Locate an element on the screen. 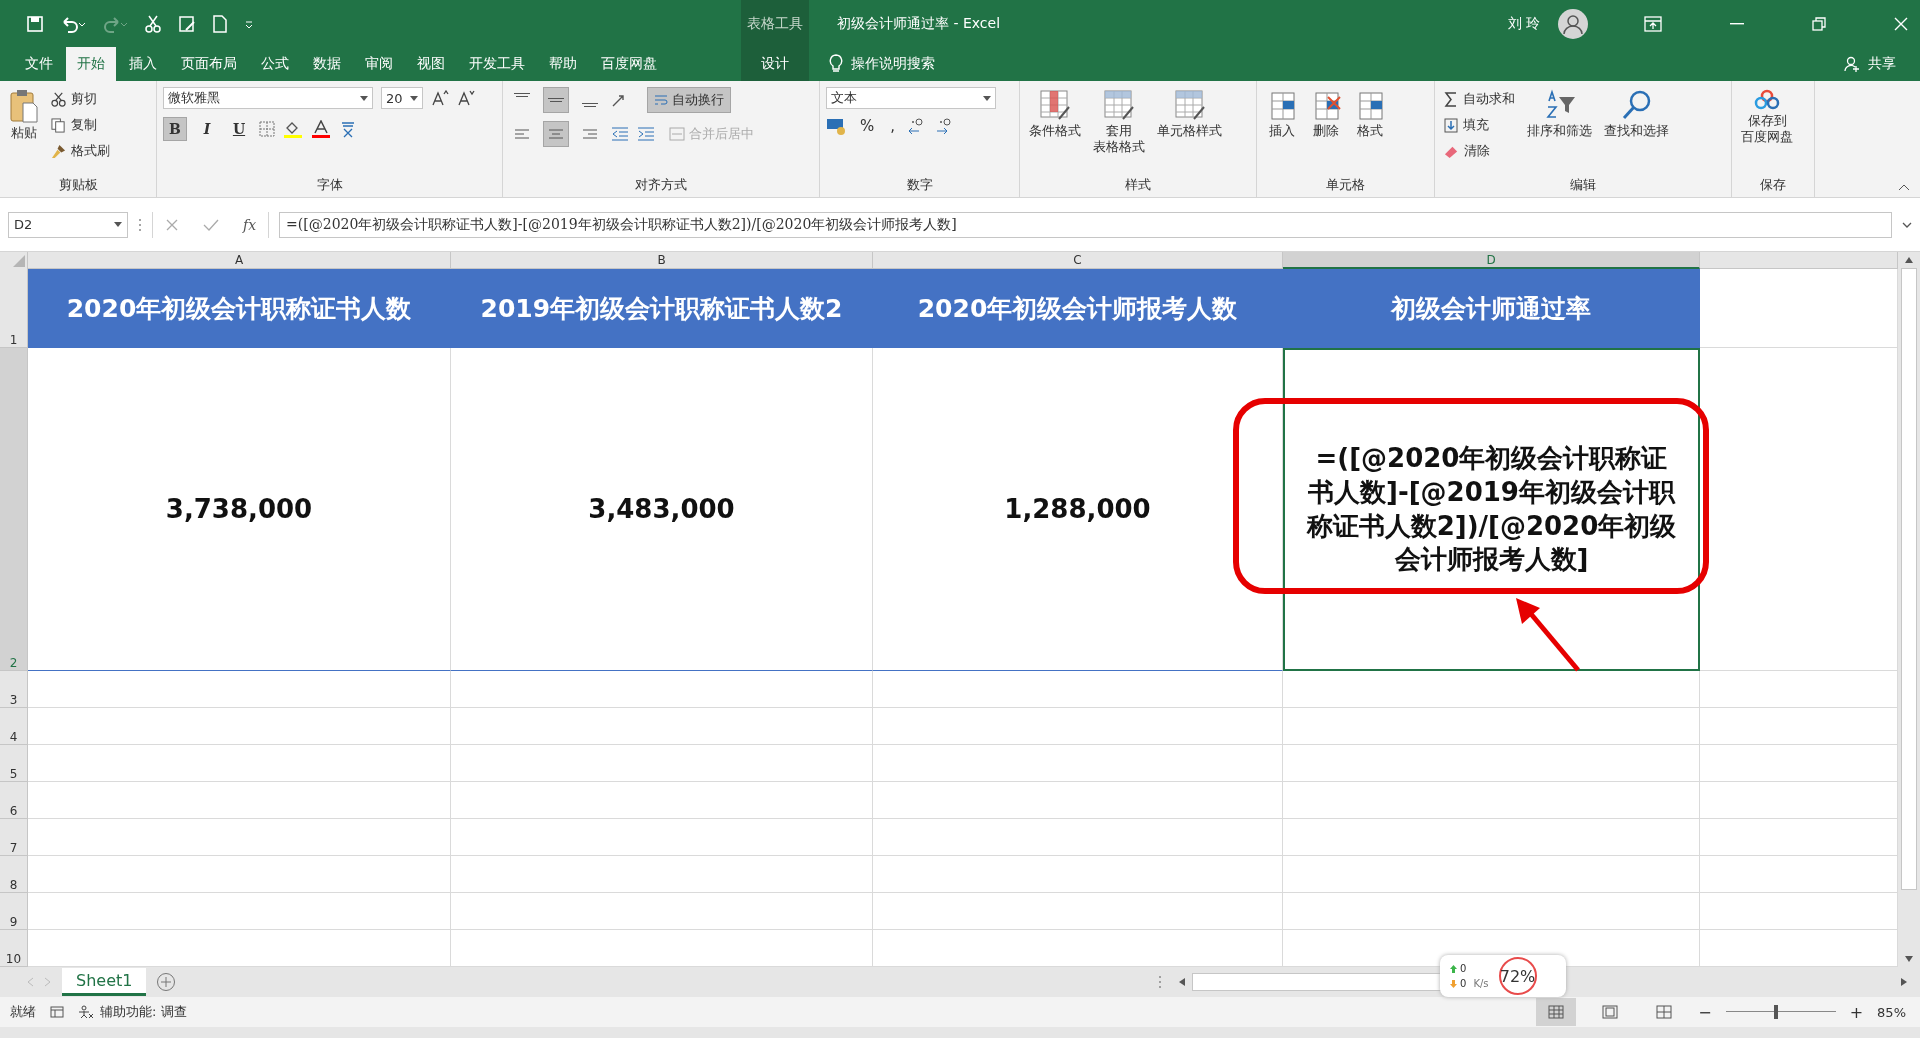  group-label: 保存 is located at coordinates (1773, 185).